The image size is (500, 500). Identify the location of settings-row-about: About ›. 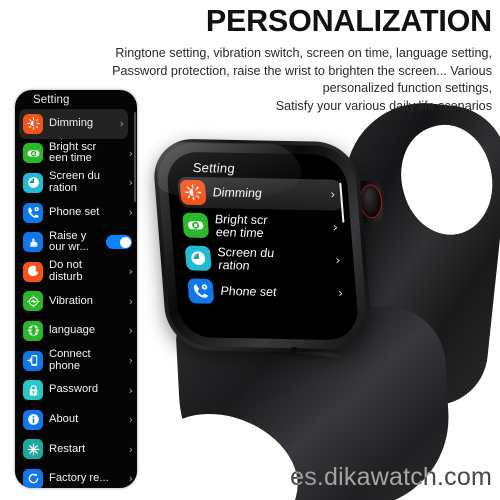
(76, 420).